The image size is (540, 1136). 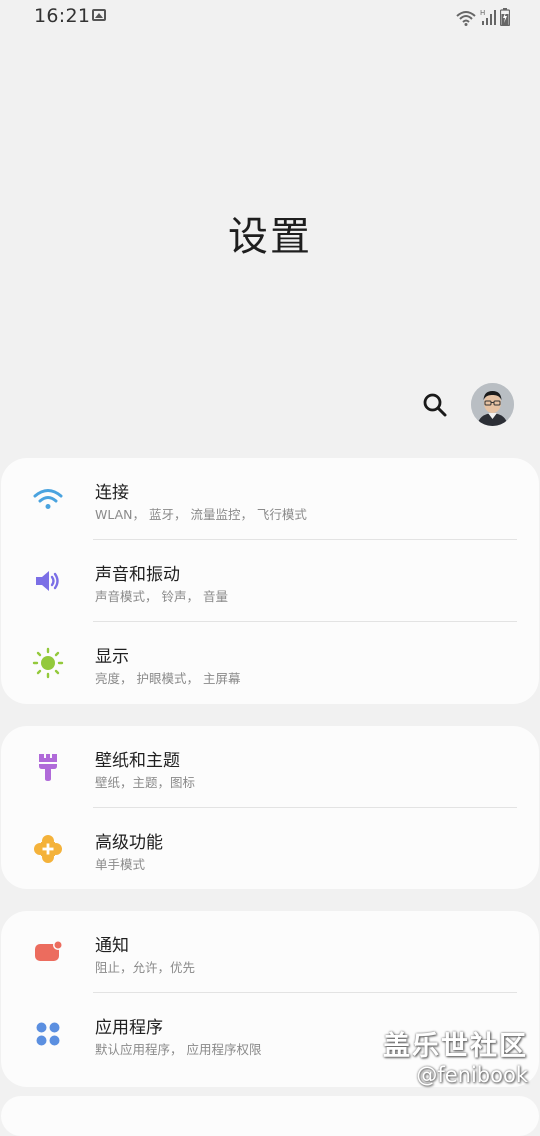 What do you see at coordinates (270, 767) in the screenshot?
I see `menu-item-wallpapers-themes: 壁纸和主题 壁纸，主题，图标` at bounding box center [270, 767].